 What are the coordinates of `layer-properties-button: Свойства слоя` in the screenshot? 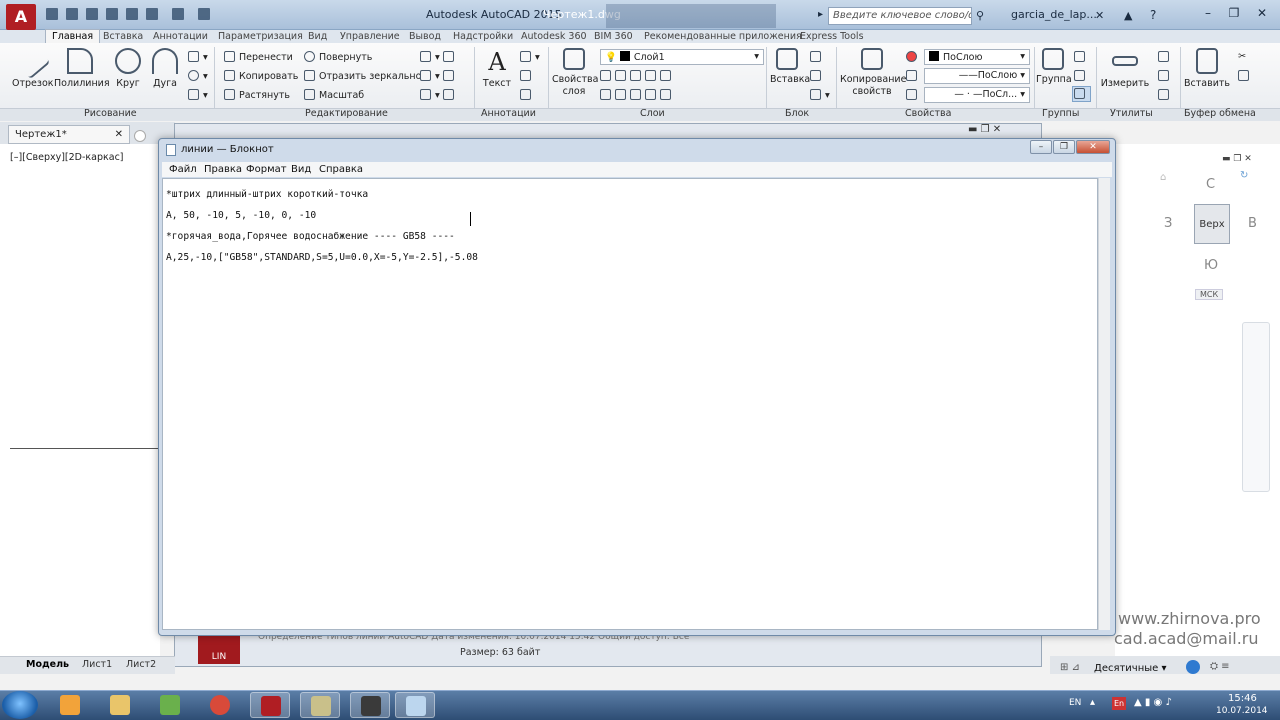 It's located at (575, 73).